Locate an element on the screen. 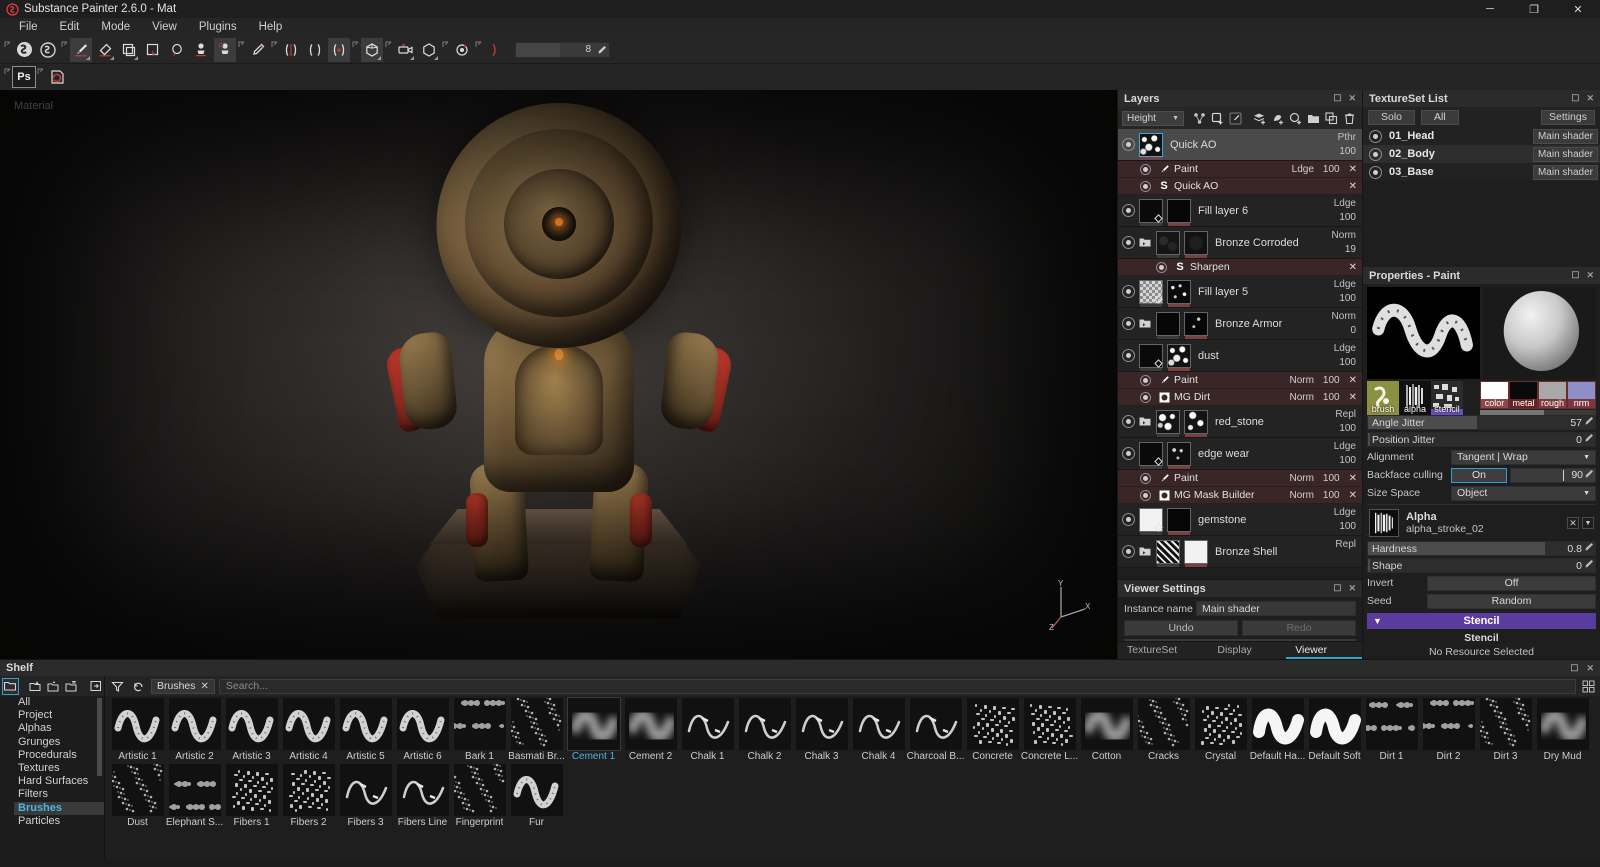 The image size is (1600, 867). new-folder-icon is located at coordinates (53, 686).